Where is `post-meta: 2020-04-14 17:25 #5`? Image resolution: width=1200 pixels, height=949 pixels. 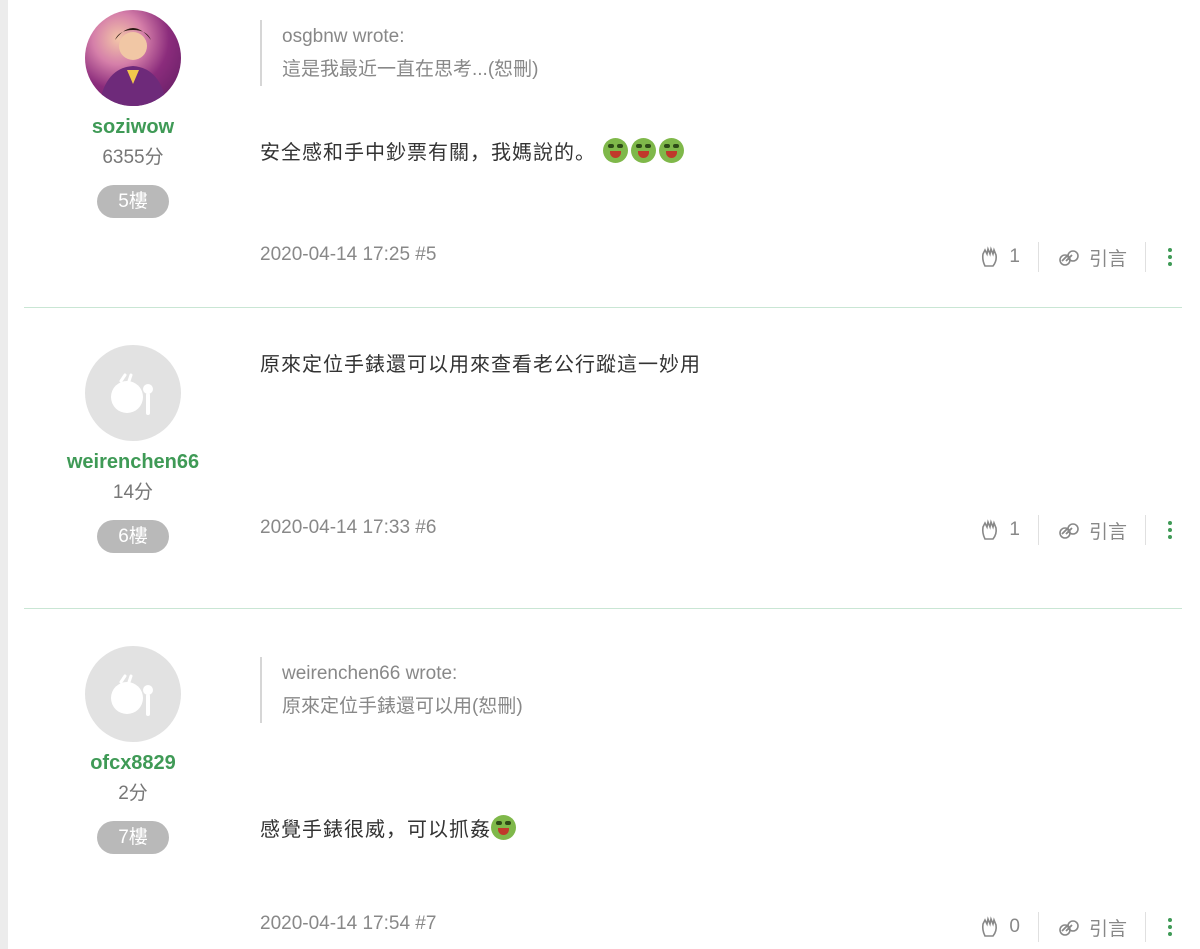
post-meta: 2020-04-14 17:25 #5 is located at coordinates (348, 255).